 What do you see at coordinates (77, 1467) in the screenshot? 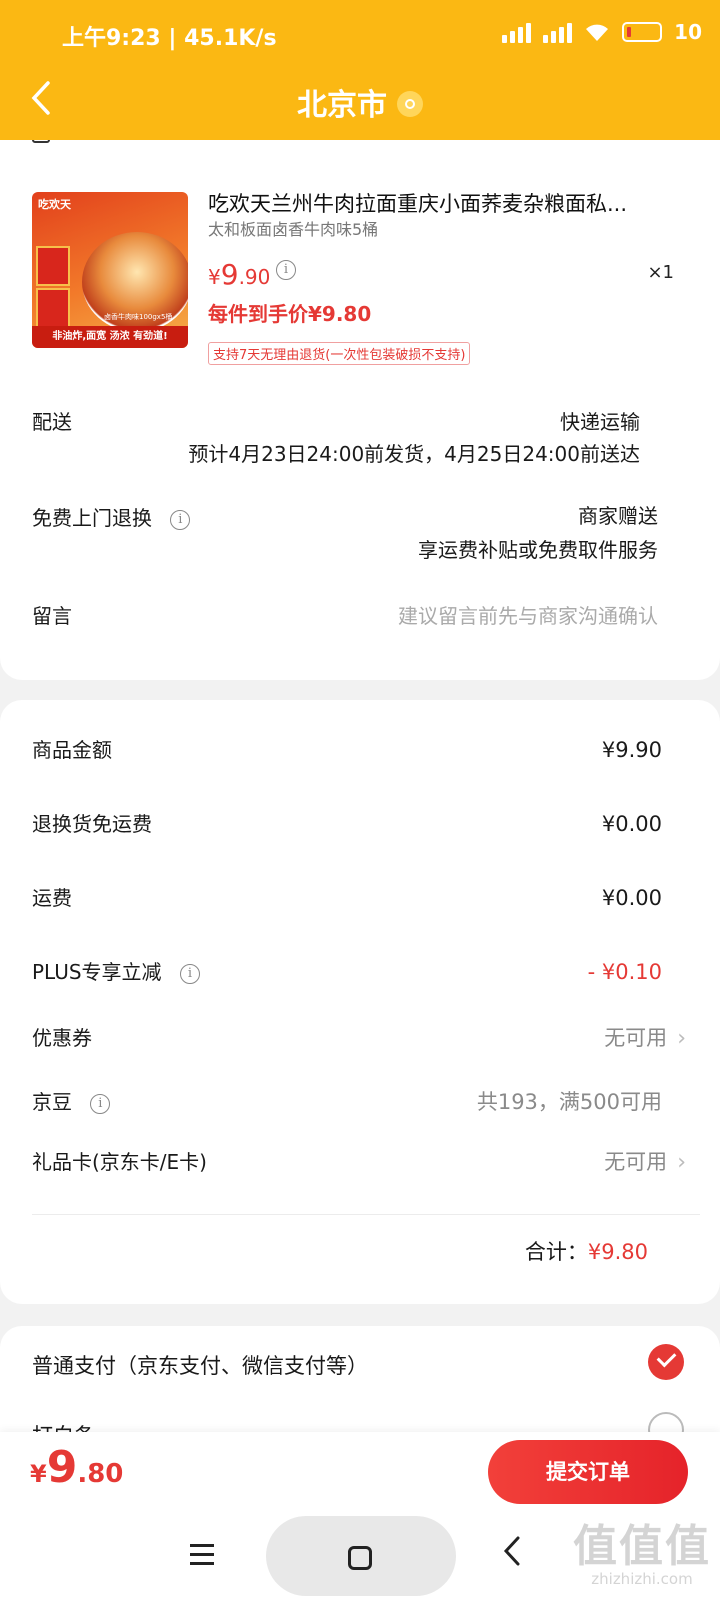
I see `checkout-price: ¥9.80` at bounding box center [77, 1467].